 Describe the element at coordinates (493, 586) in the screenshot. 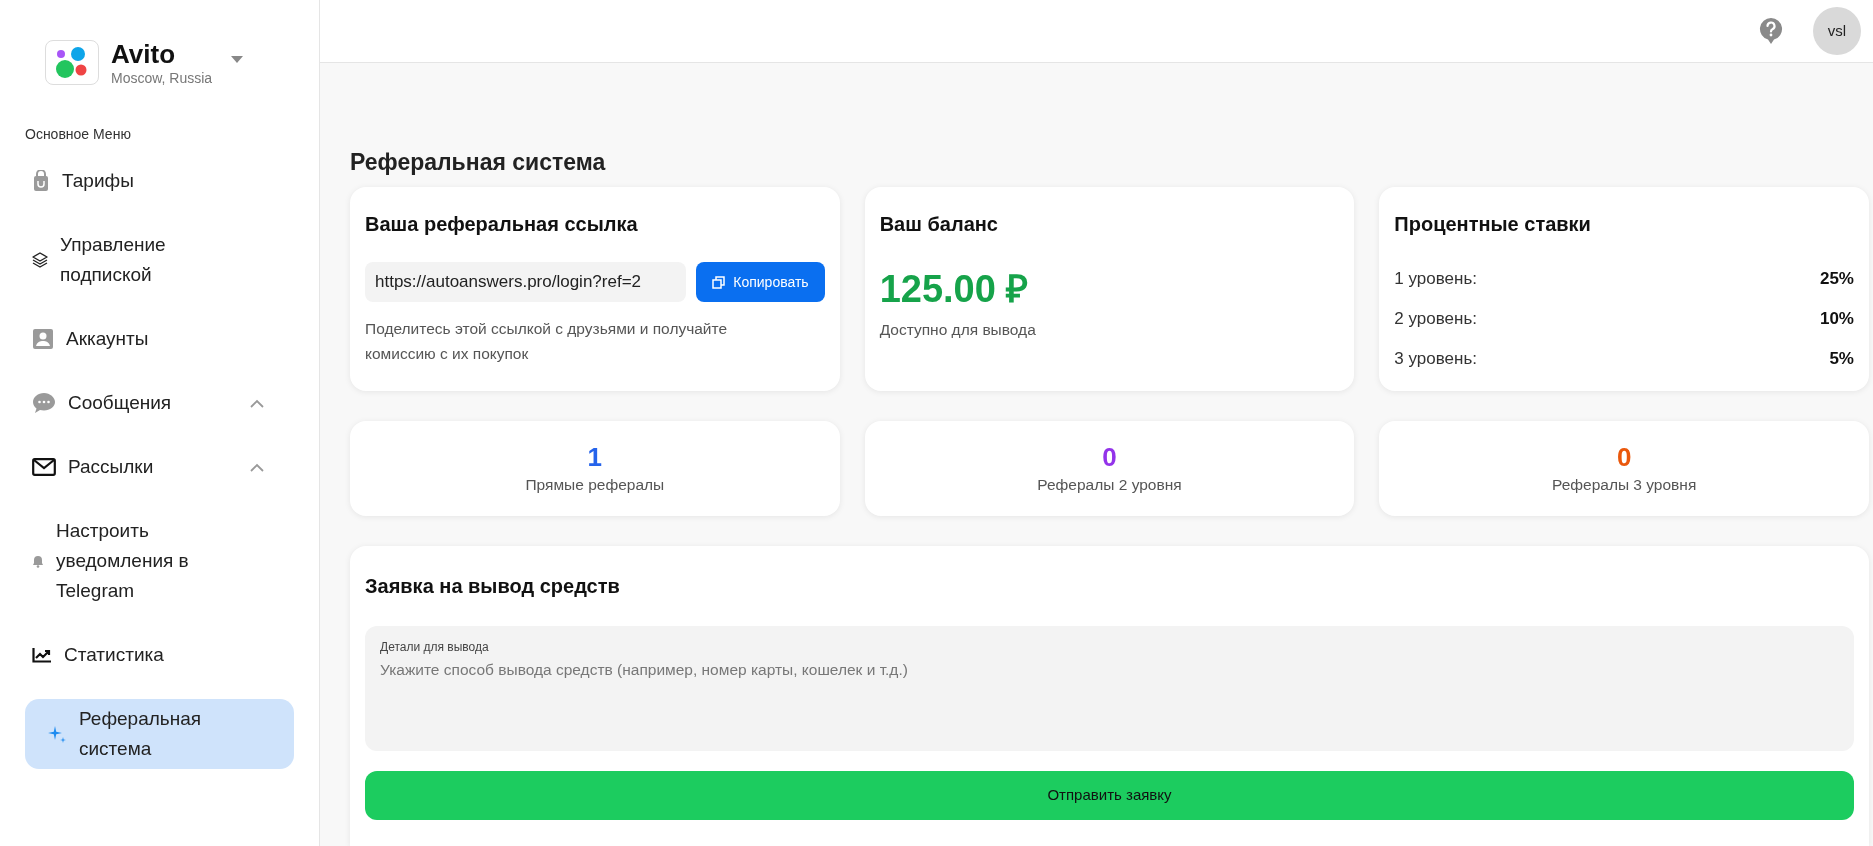

I see `card-title: Заявка на вывод средств` at that location.